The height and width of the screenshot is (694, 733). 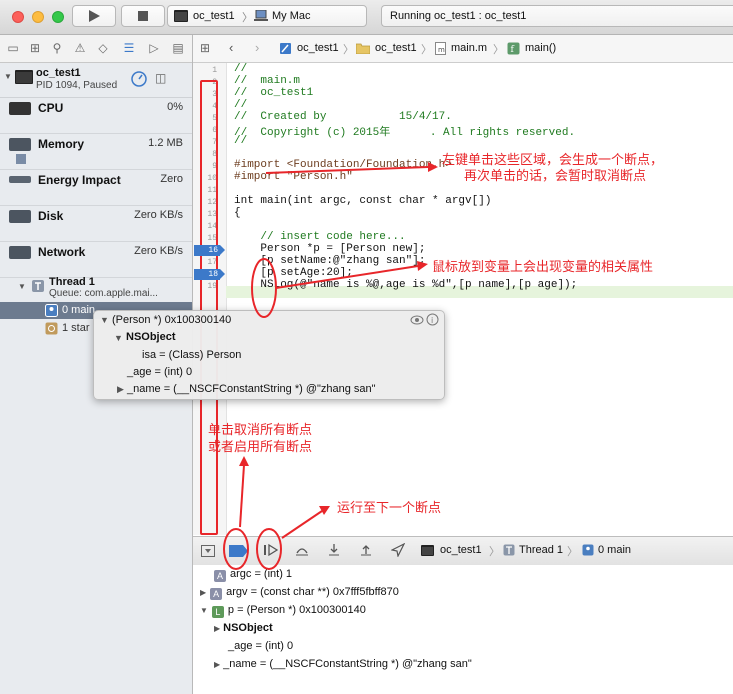 I want to click on annotation-continue: 运行至下一个断点, so click(x=389, y=508).